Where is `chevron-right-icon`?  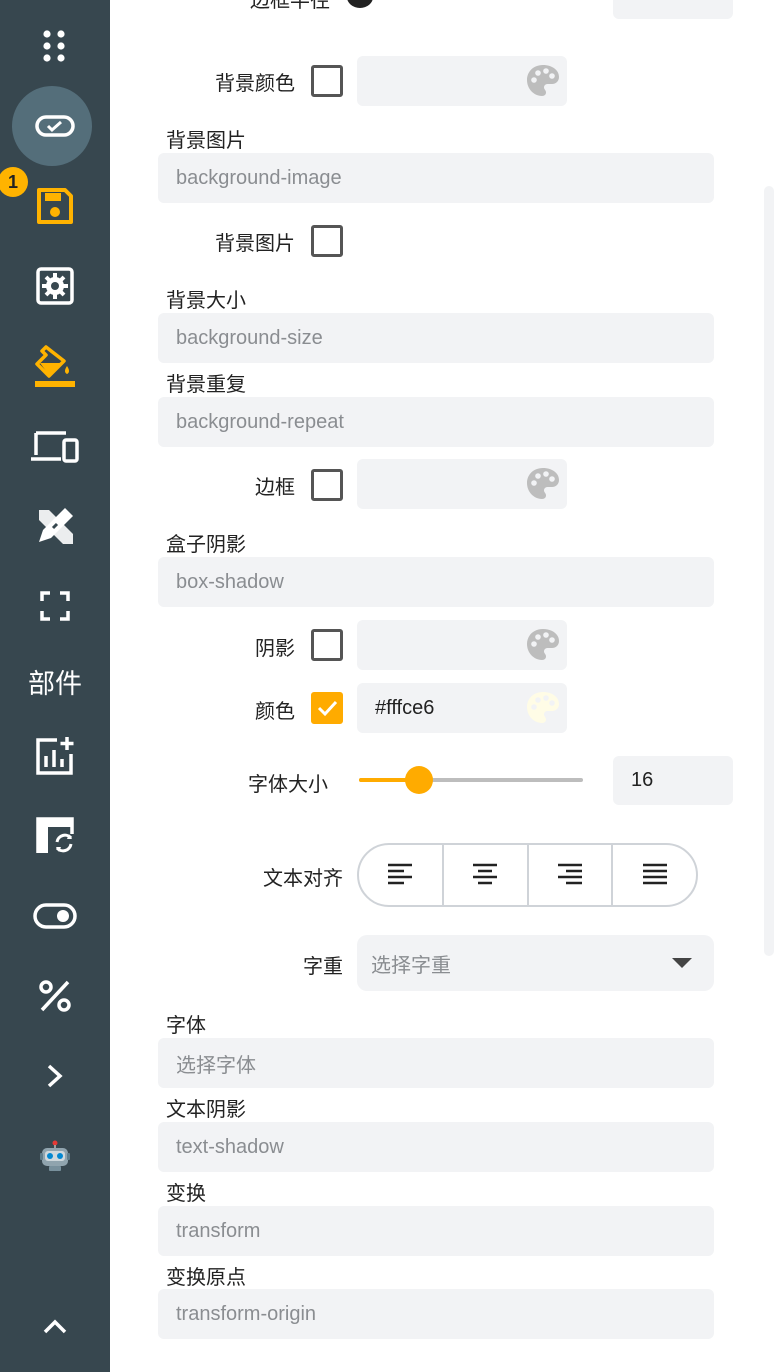
chevron-right-icon is located at coordinates (55, 1076).